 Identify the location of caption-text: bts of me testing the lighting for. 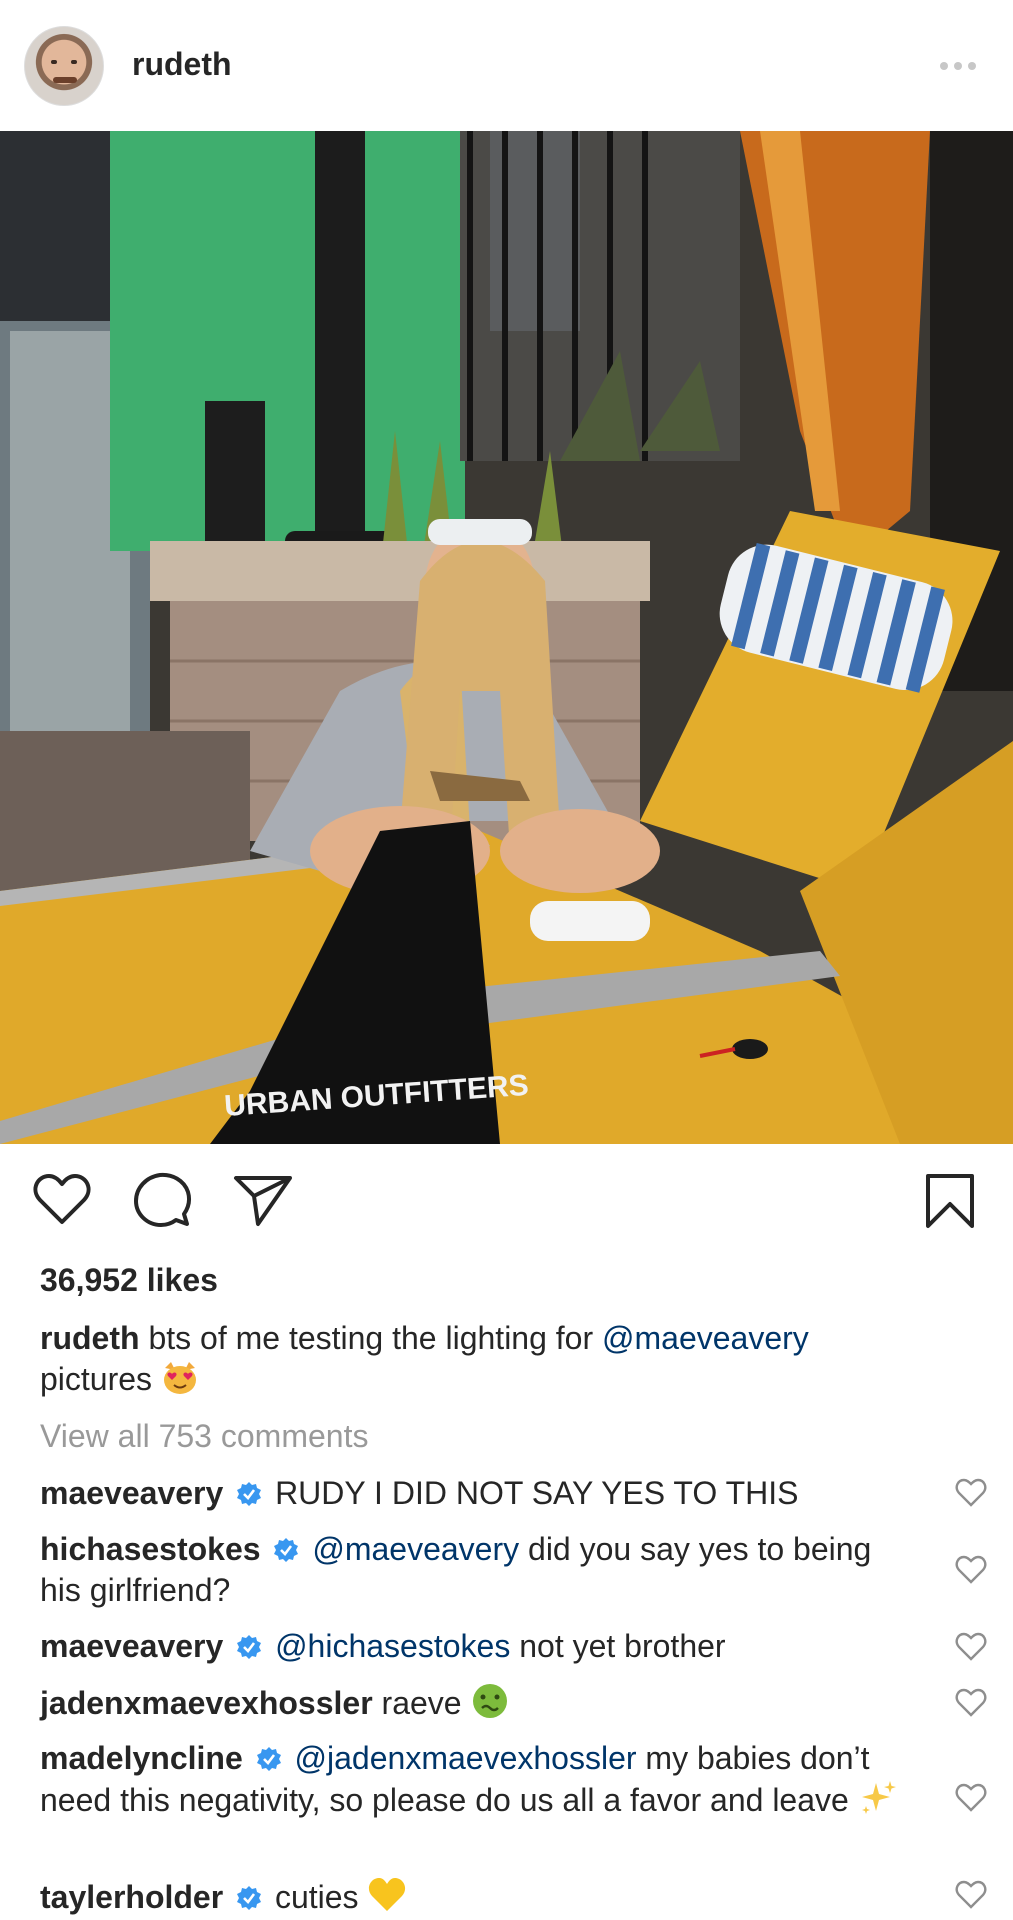
(371, 1338).